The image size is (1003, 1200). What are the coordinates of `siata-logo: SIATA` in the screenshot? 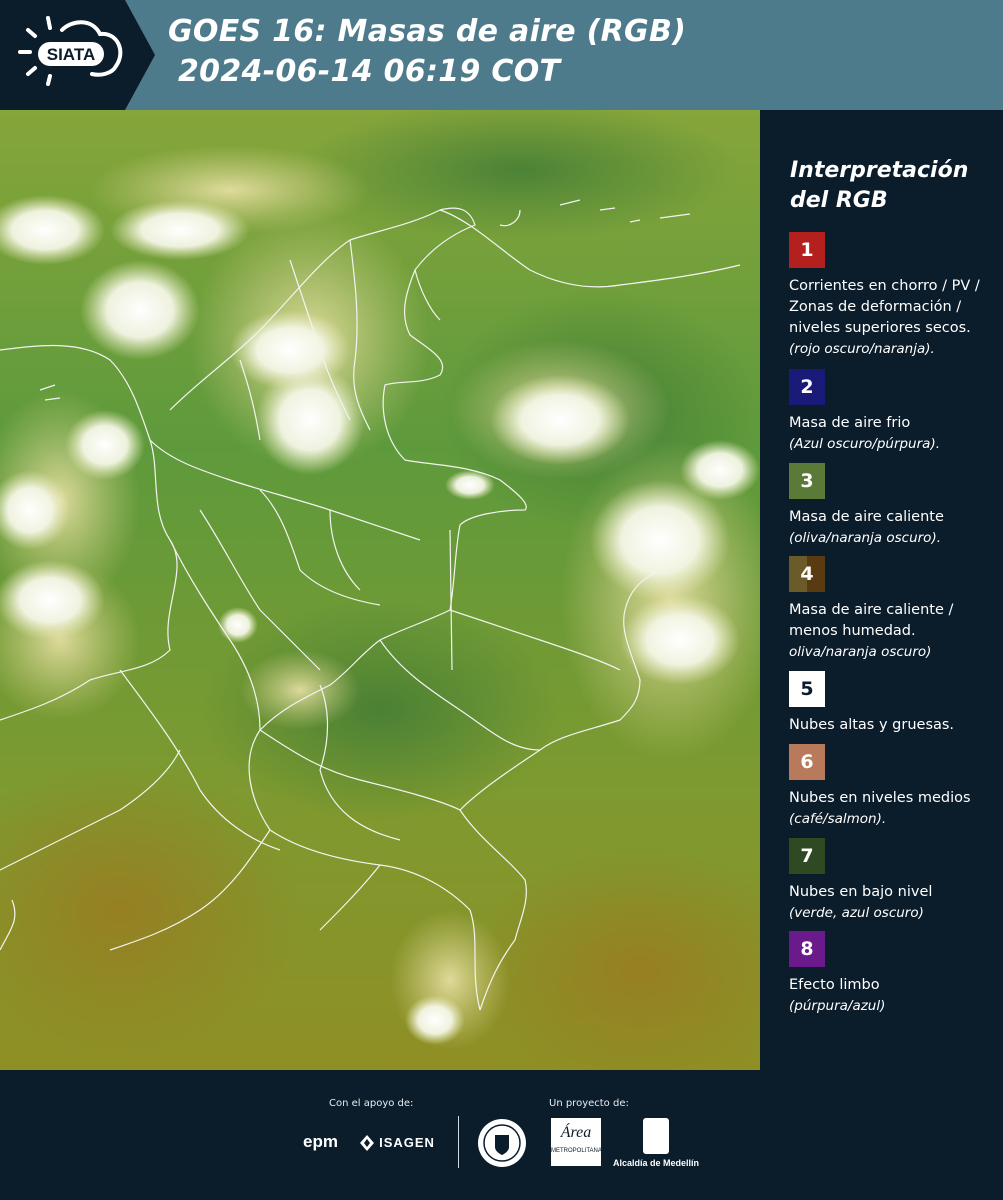 It's located at (77, 55).